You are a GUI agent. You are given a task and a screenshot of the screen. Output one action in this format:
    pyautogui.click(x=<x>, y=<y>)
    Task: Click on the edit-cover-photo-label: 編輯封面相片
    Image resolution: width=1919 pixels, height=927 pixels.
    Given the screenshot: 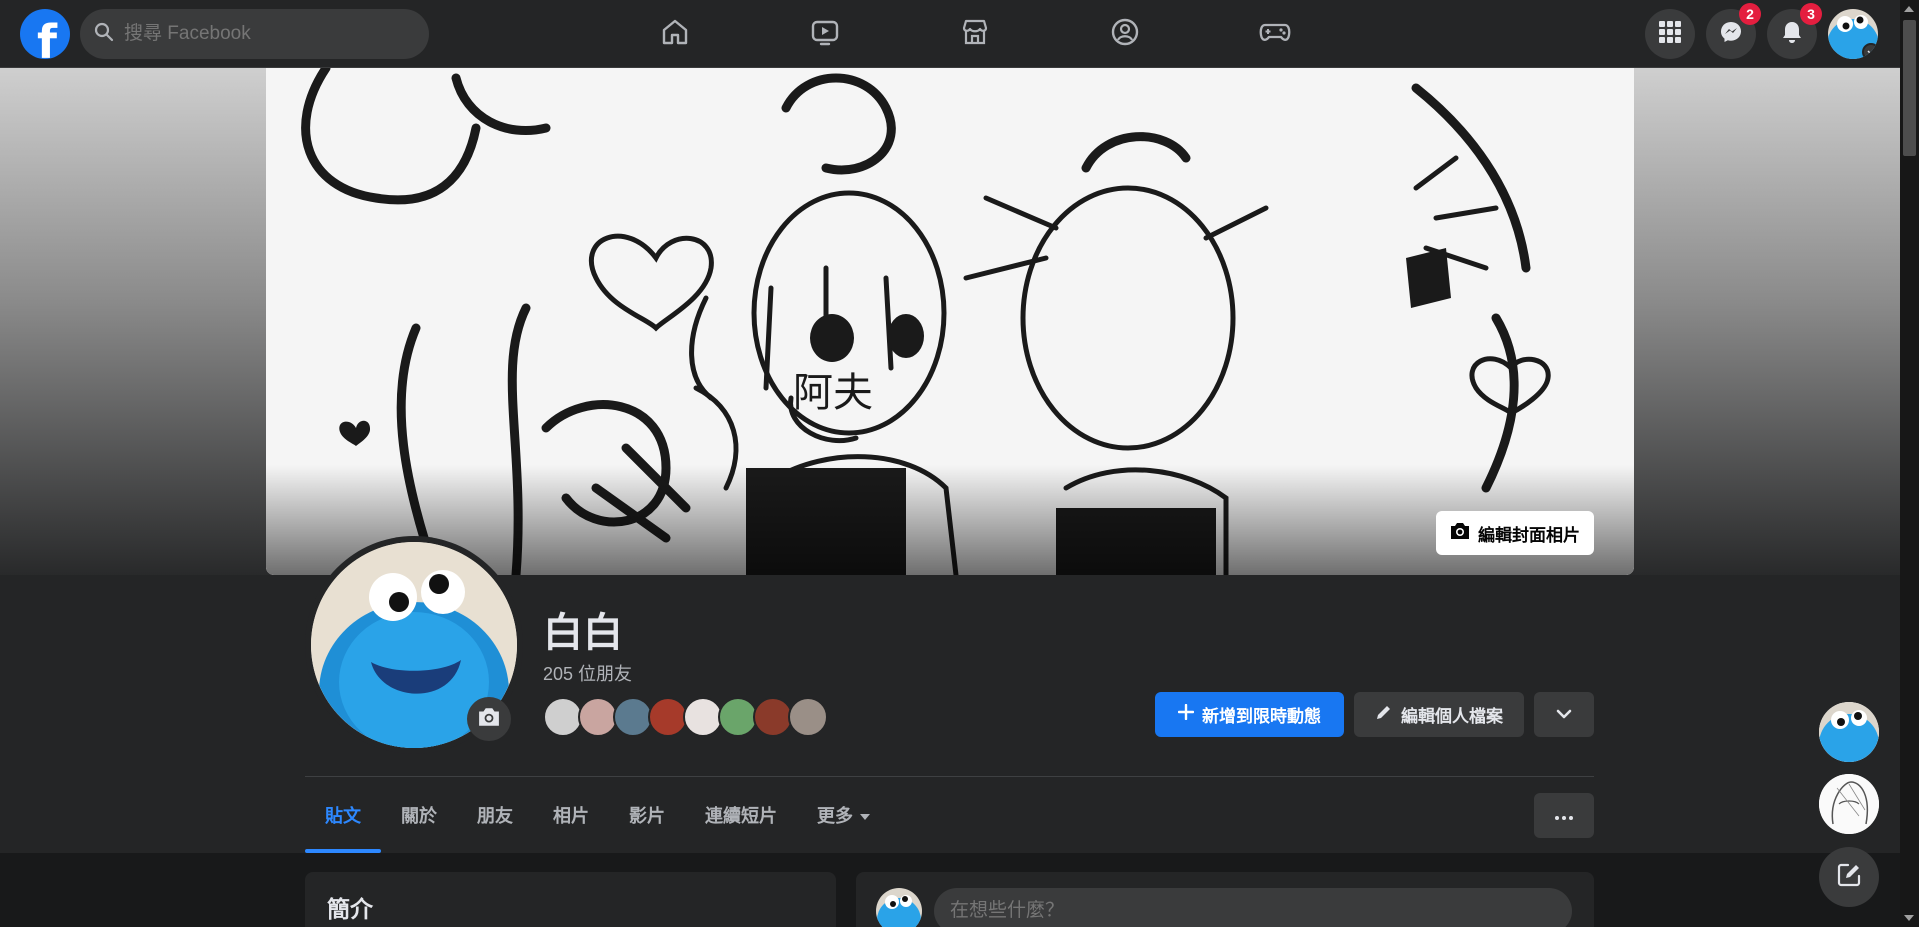 What is the action you would take?
    pyautogui.click(x=1529, y=535)
    